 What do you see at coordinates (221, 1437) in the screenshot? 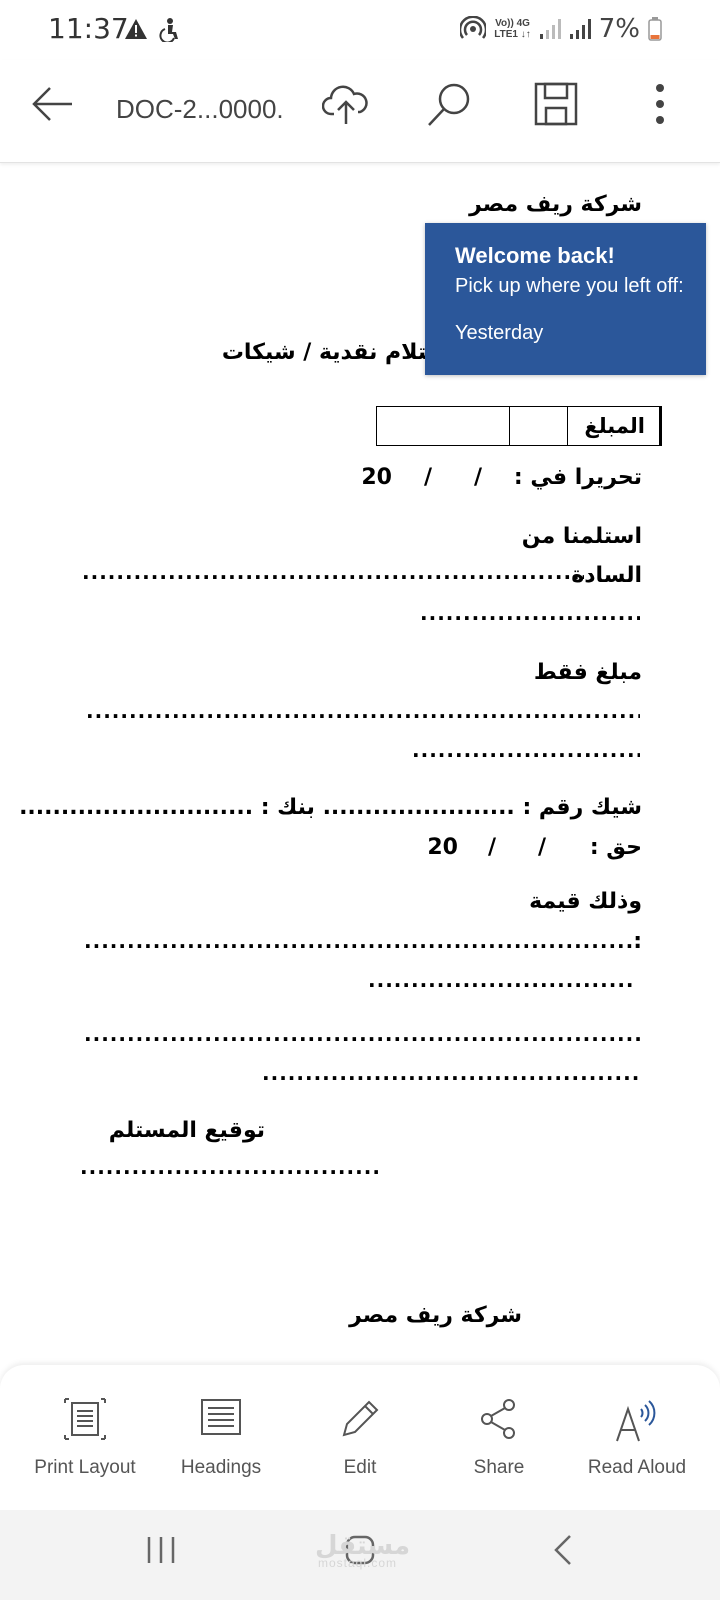
I see `headings-button: Headings` at bounding box center [221, 1437].